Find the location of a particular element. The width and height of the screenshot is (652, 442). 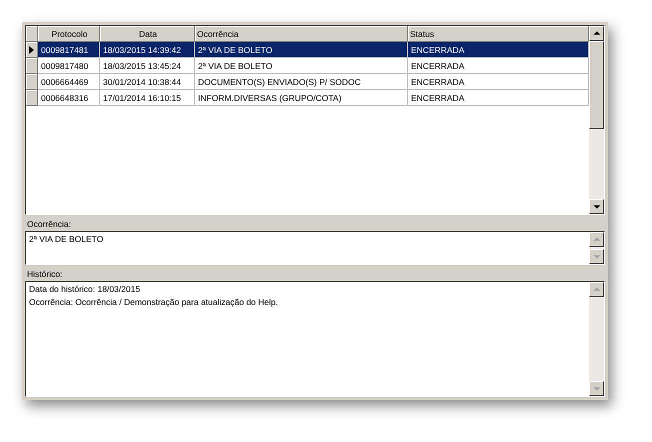

column-header: Status is located at coordinates (498, 34).